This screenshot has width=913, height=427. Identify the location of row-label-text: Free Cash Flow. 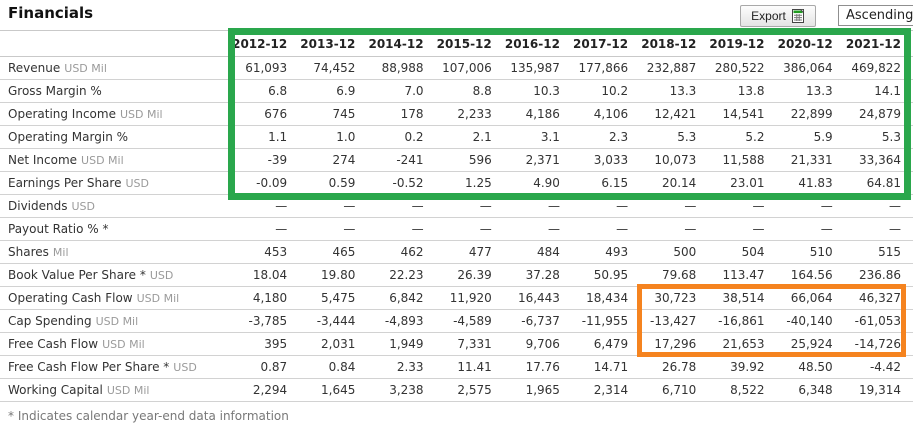
(53, 344).